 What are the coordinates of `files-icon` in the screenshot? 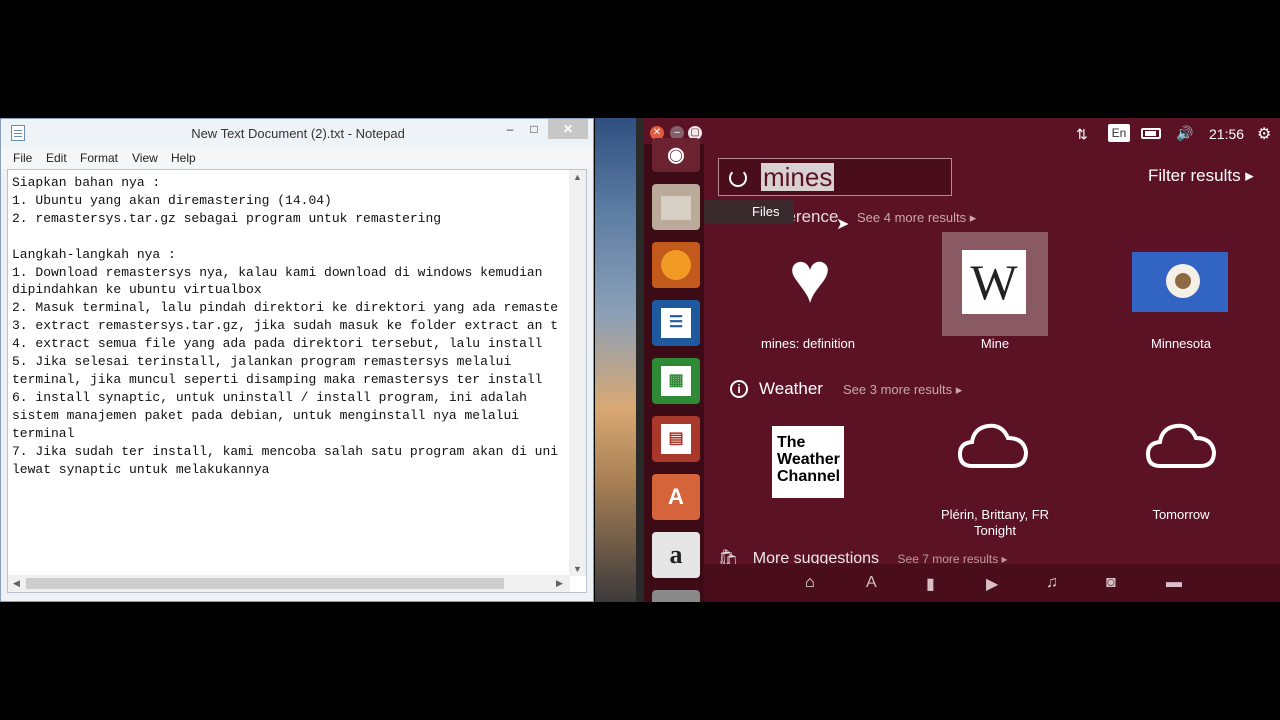 It's located at (676, 207).